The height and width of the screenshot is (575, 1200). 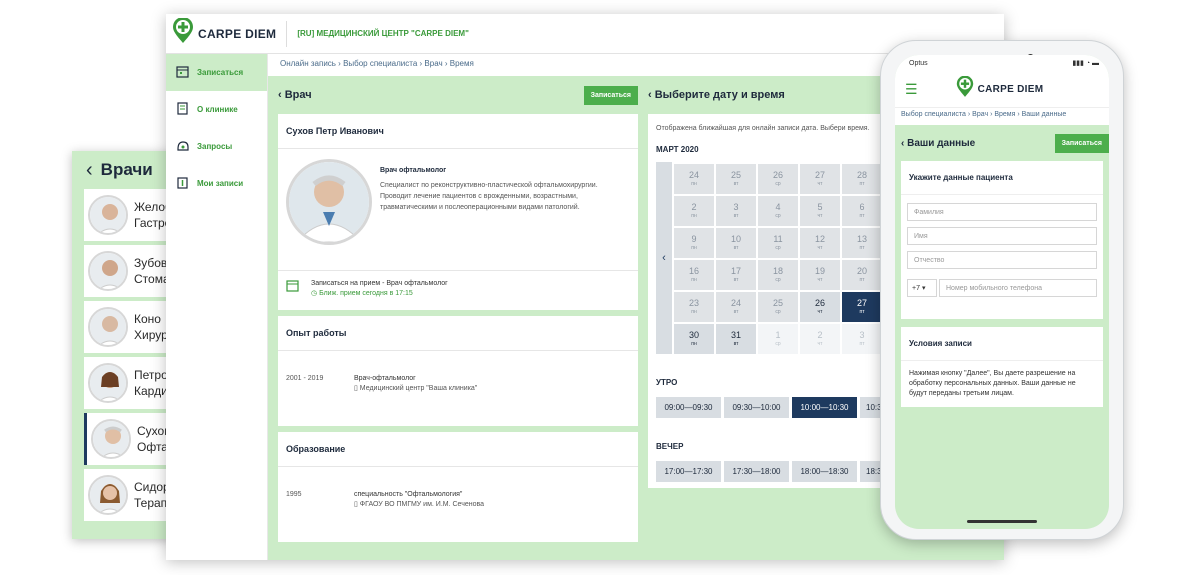 What do you see at coordinates (736, 211) in the screenshot?
I see `calendar-day: 3 вт` at bounding box center [736, 211].